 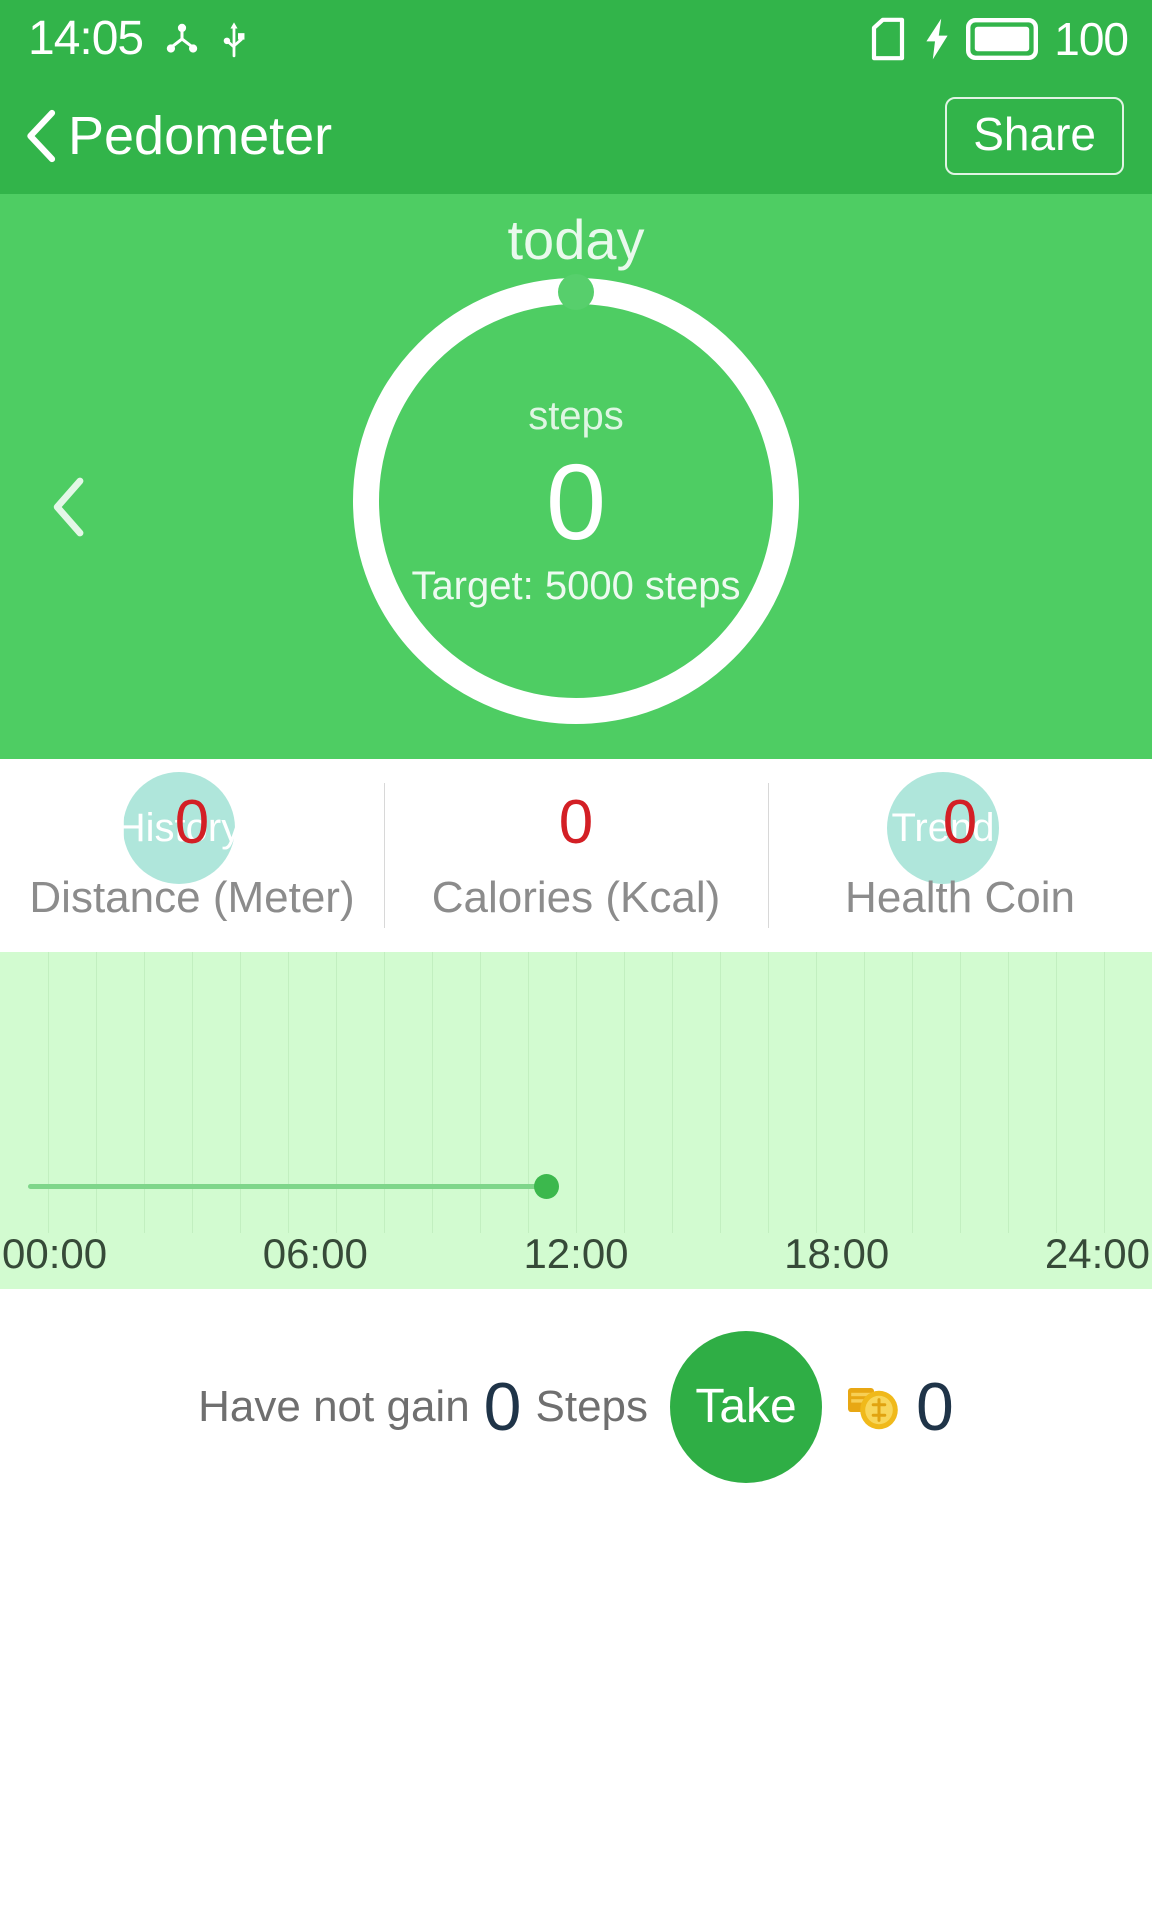 What do you see at coordinates (592, 1406) in the screenshot?
I see `gain-suffix-label: Steps` at bounding box center [592, 1406].